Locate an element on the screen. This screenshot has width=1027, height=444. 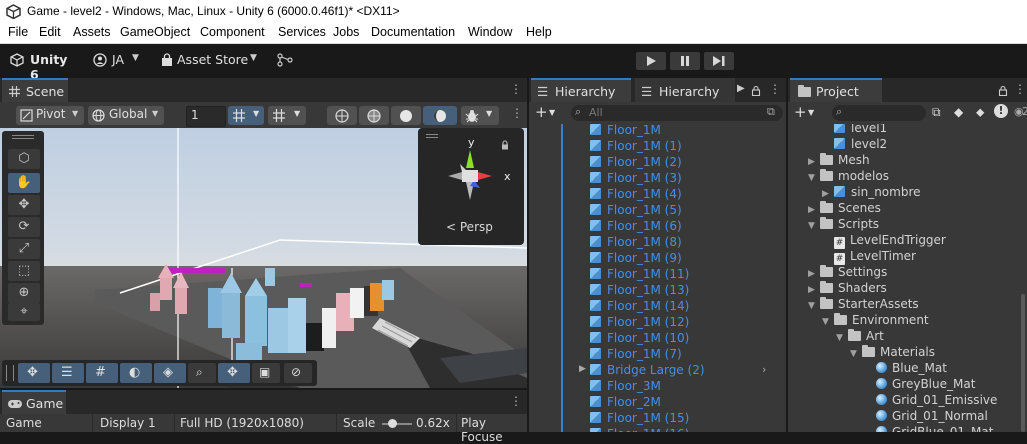
project-row: ▼ modelos is located at coordinates (848, 176).